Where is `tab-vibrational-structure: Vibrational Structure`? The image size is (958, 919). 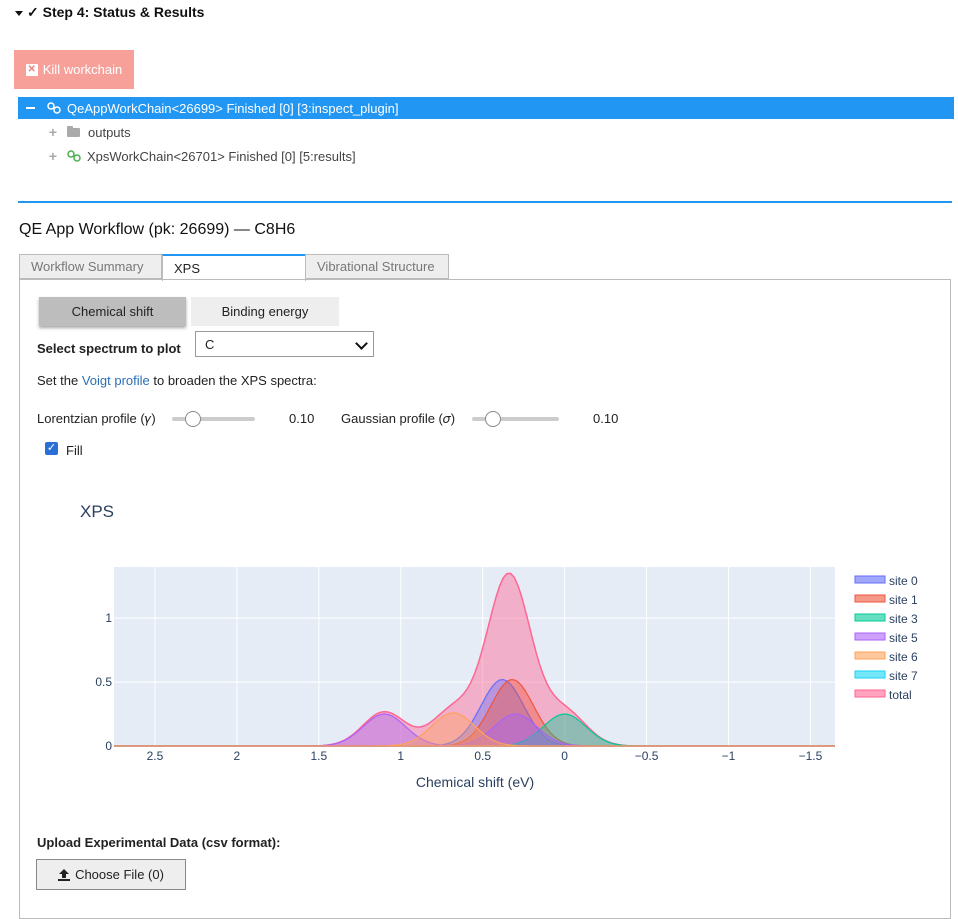
tab-vibrational-structure: Vibrational Structure is located at coordinates (377, 266).